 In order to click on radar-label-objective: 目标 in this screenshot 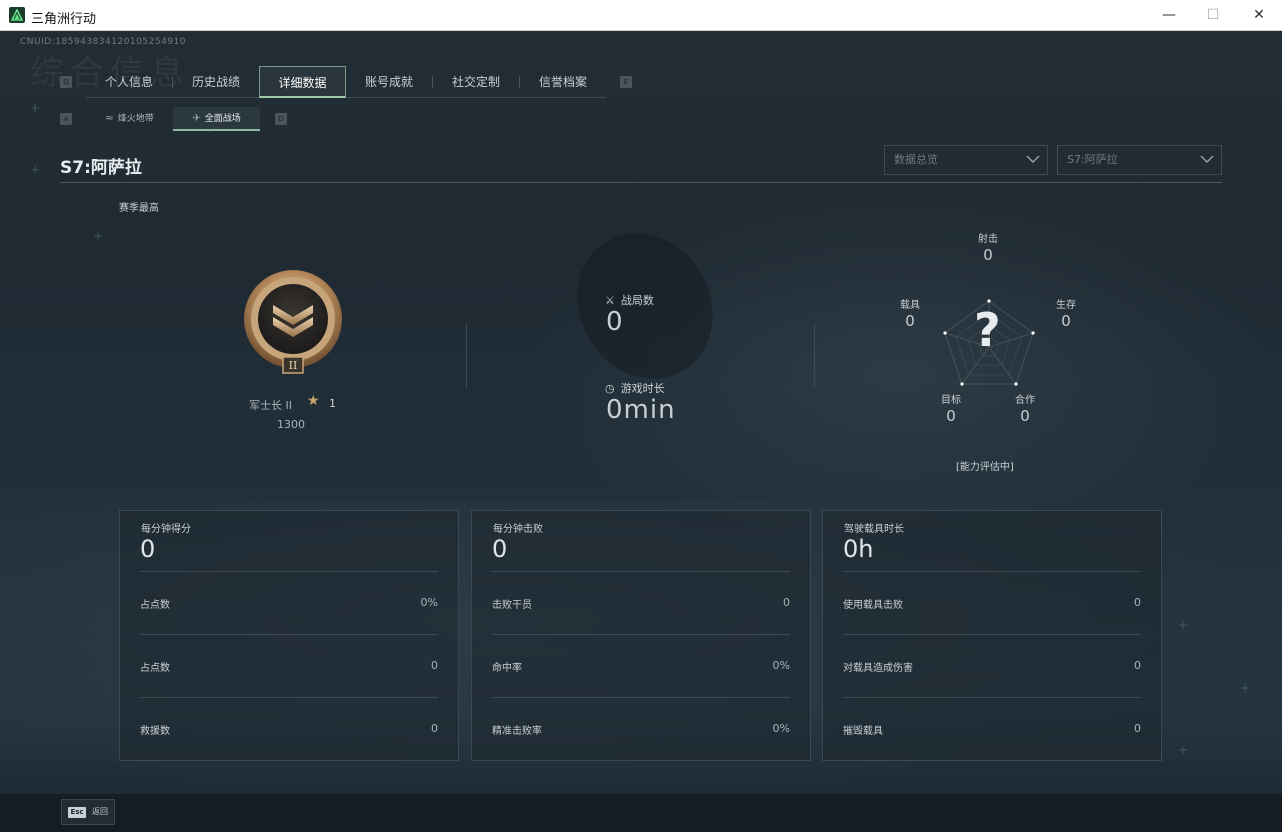, I will do `click(951, 400)`.